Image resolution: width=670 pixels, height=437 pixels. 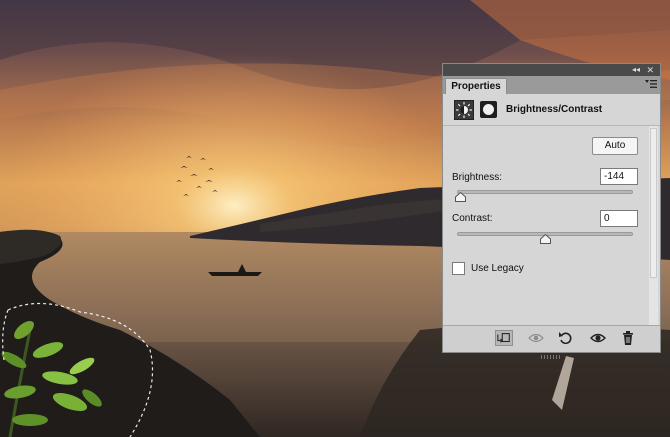 What do you see at coordinates (651, 84) in the screenshot?
I see `panel-menu-icon` at bounding box center [651, 84].